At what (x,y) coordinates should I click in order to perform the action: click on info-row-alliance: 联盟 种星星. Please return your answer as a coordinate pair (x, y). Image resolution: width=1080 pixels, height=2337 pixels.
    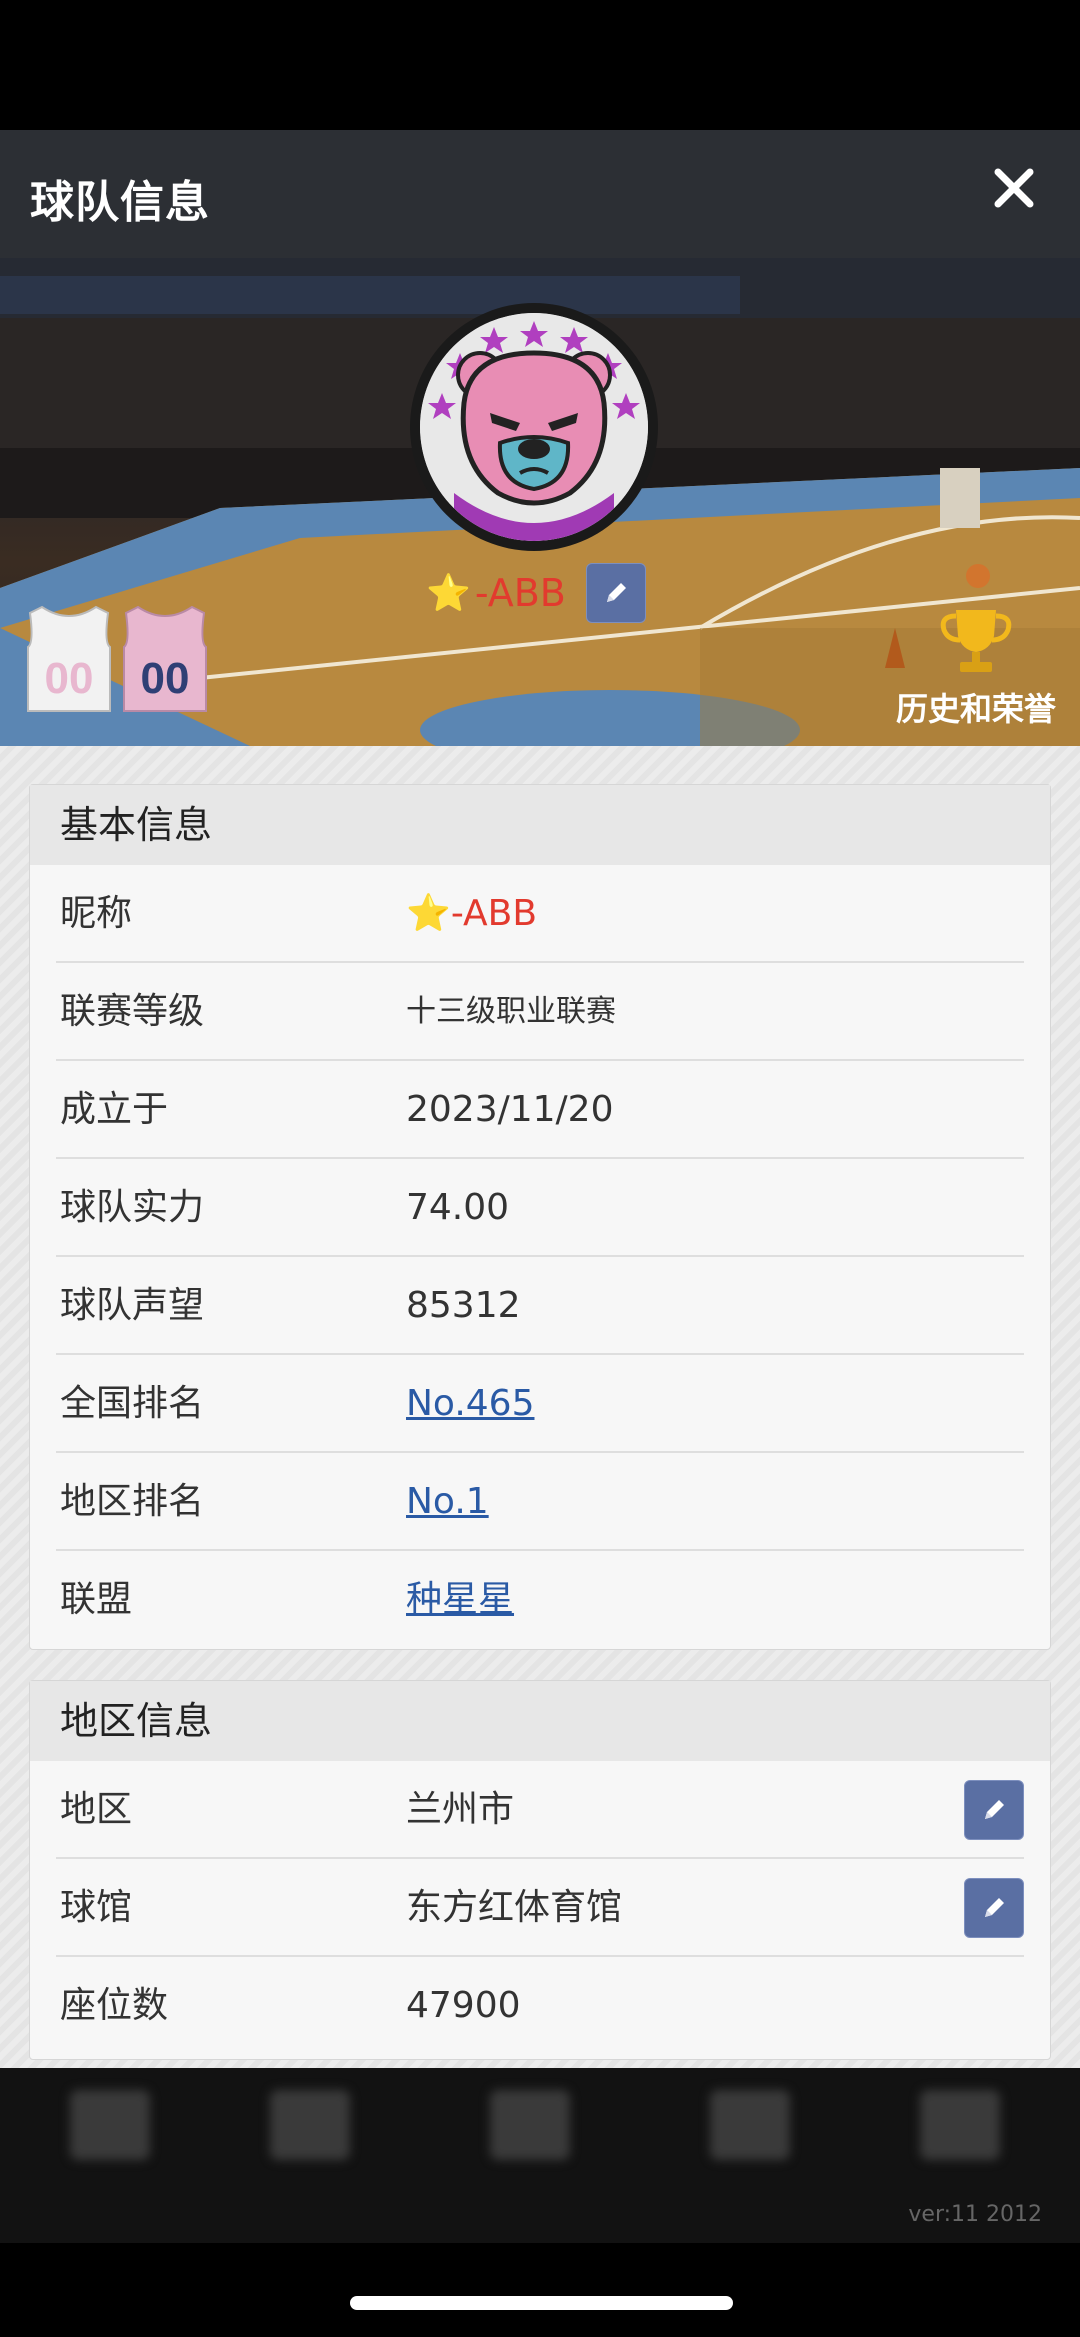
    Looking at the image, I should click on (540, 1600).